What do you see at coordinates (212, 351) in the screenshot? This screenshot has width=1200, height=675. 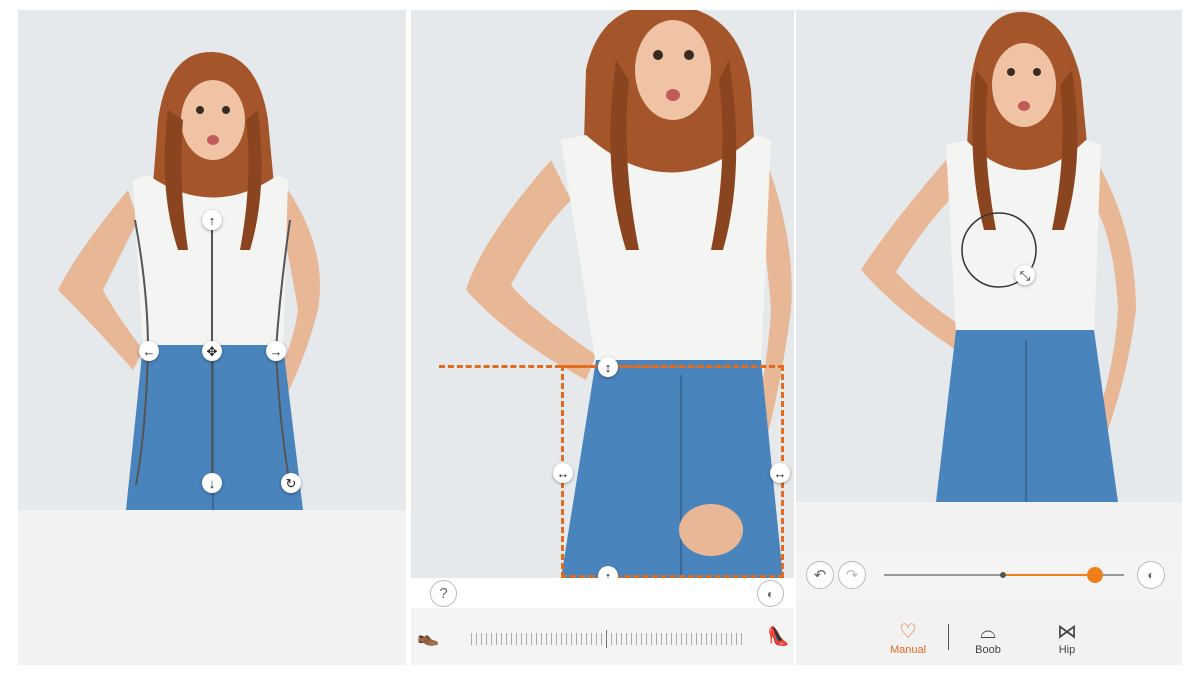 I see `move-handle: ✥` at bounding box center [212, 351].